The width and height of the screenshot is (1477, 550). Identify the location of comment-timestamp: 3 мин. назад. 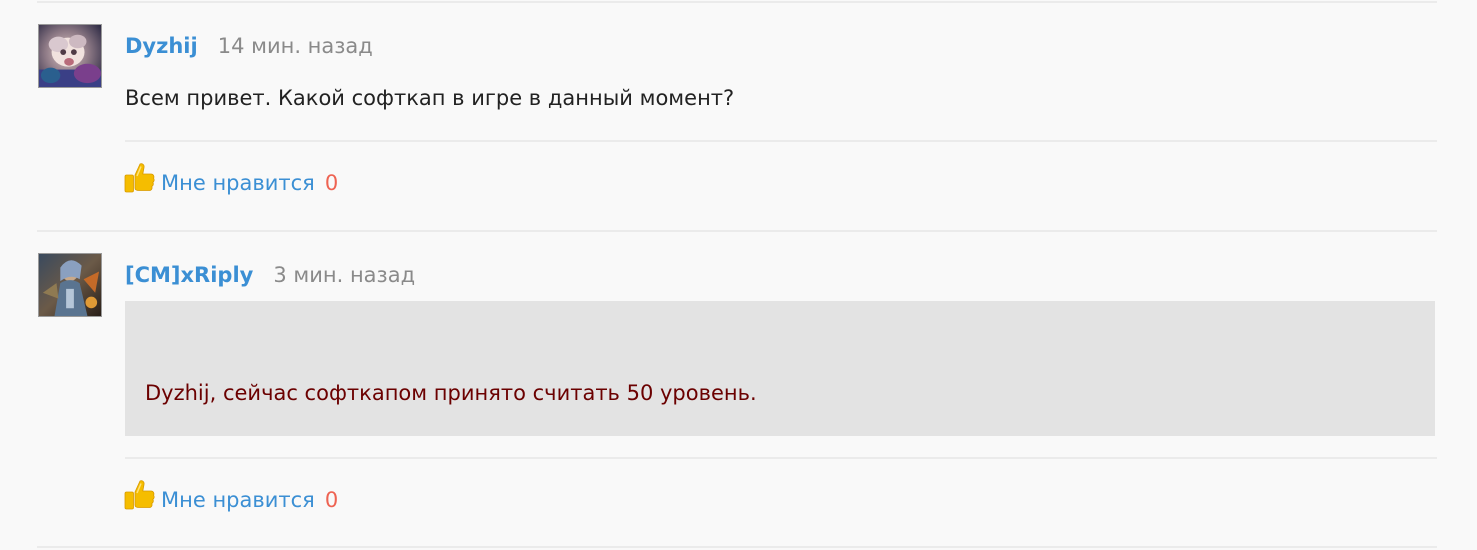
(344, 275).